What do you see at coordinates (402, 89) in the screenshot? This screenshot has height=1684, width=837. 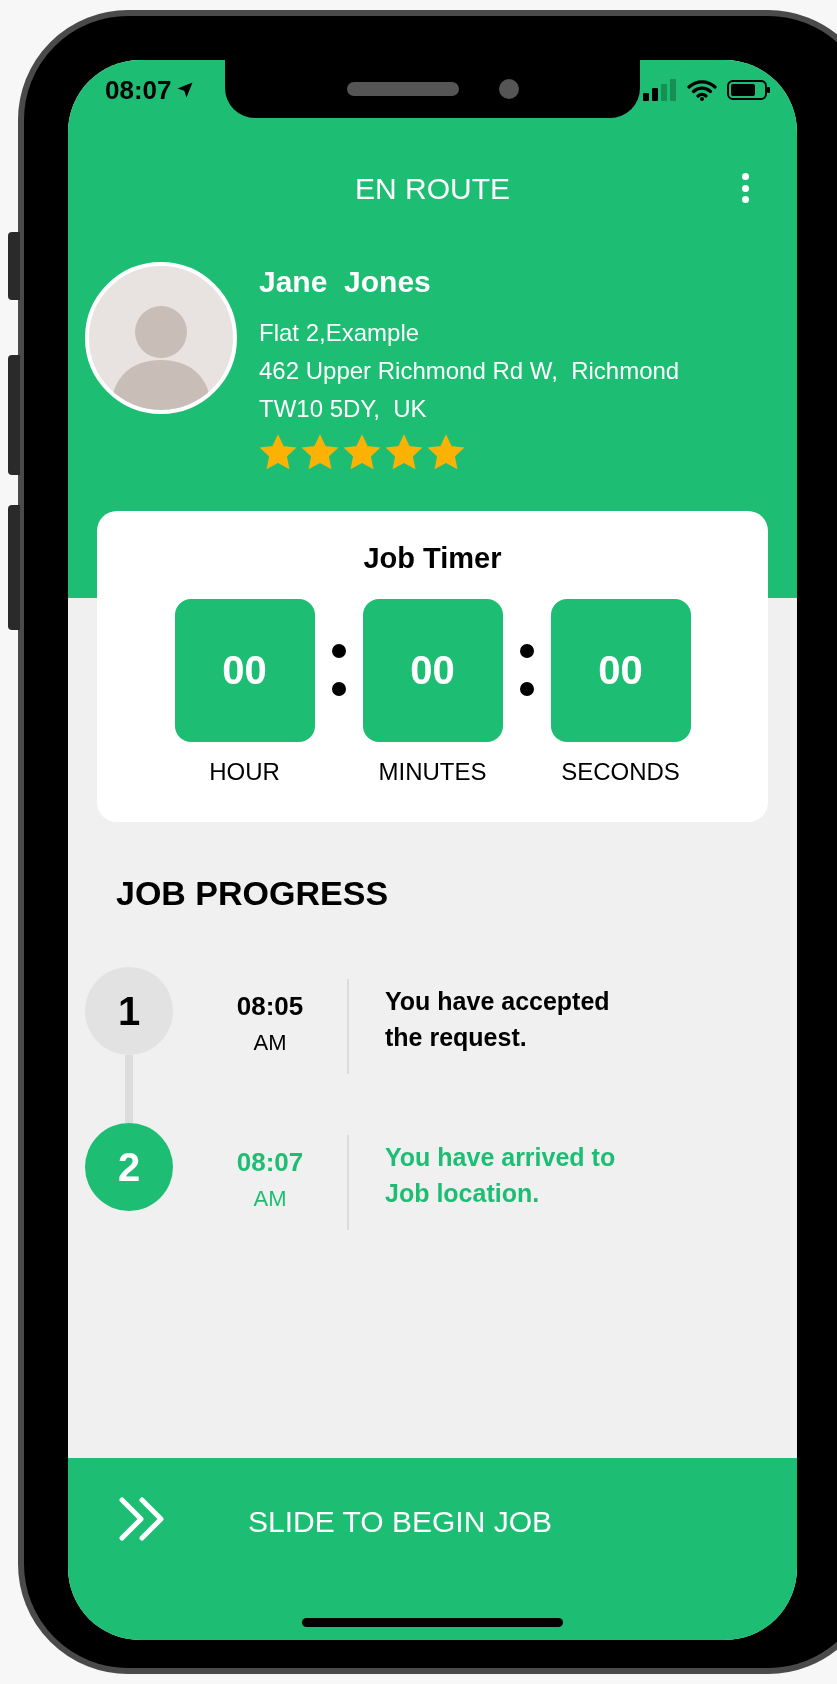 I see `speaker-icon` at bounding box center [402, 89].